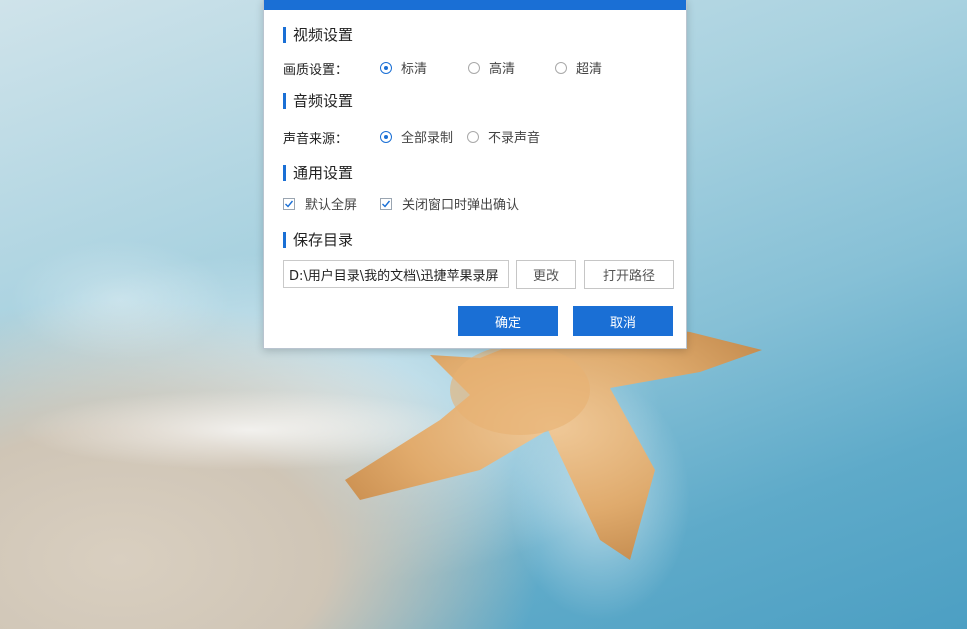  What do you see at coordinates (318, 101) in the screenshot?
I see `audio-settings-heading: 音频设置` at bounding box center [318, 101].